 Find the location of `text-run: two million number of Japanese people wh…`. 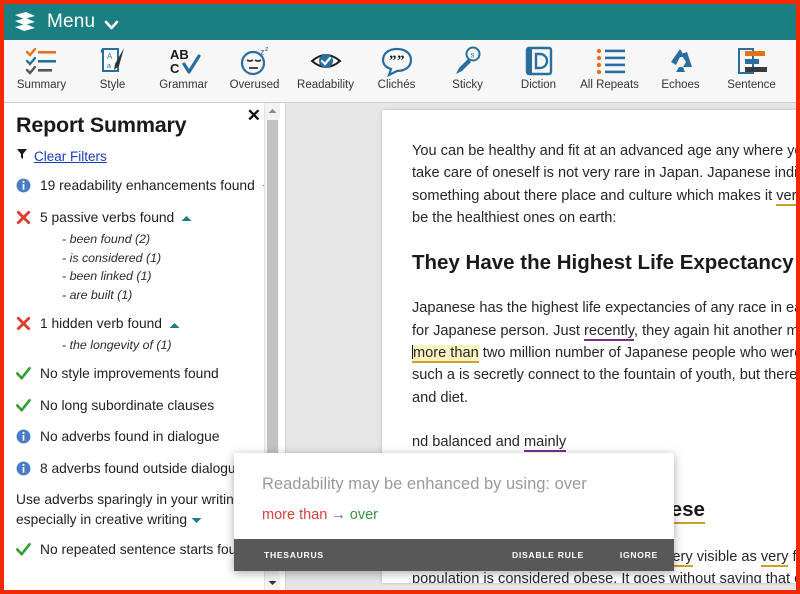

text-run: two million number of Japanese people wh… is located at coordinates (639, 352).